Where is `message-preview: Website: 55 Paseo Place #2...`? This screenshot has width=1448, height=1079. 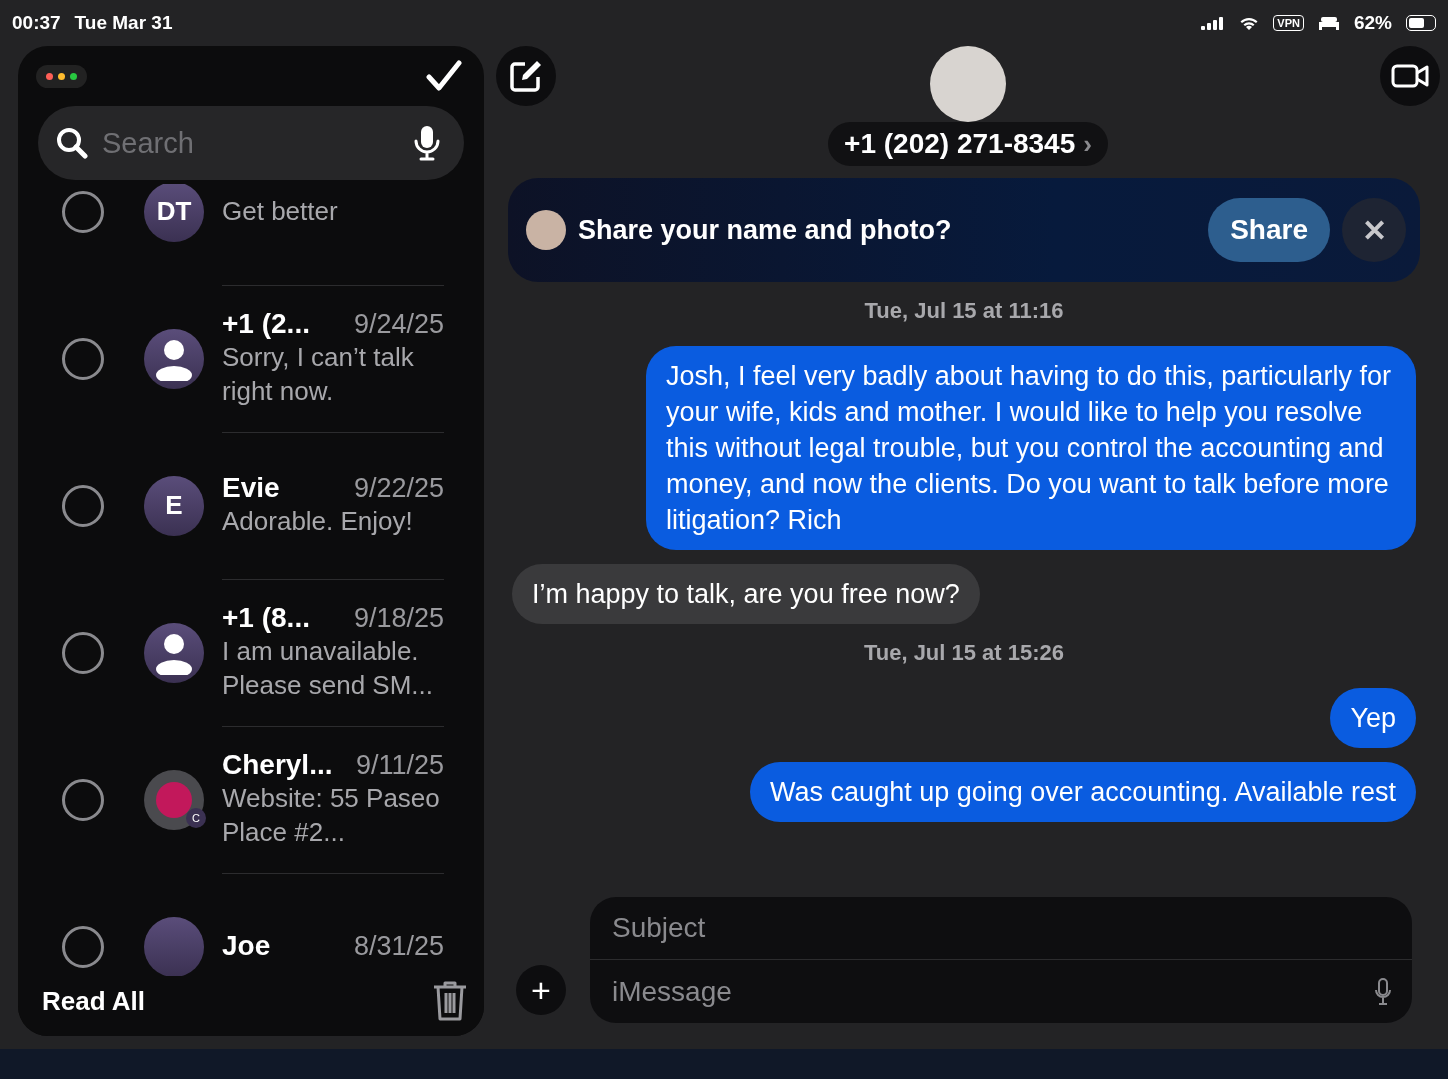
message-preview: Website: 55 Paseo Place #2... is located at coordinates (331, 815).